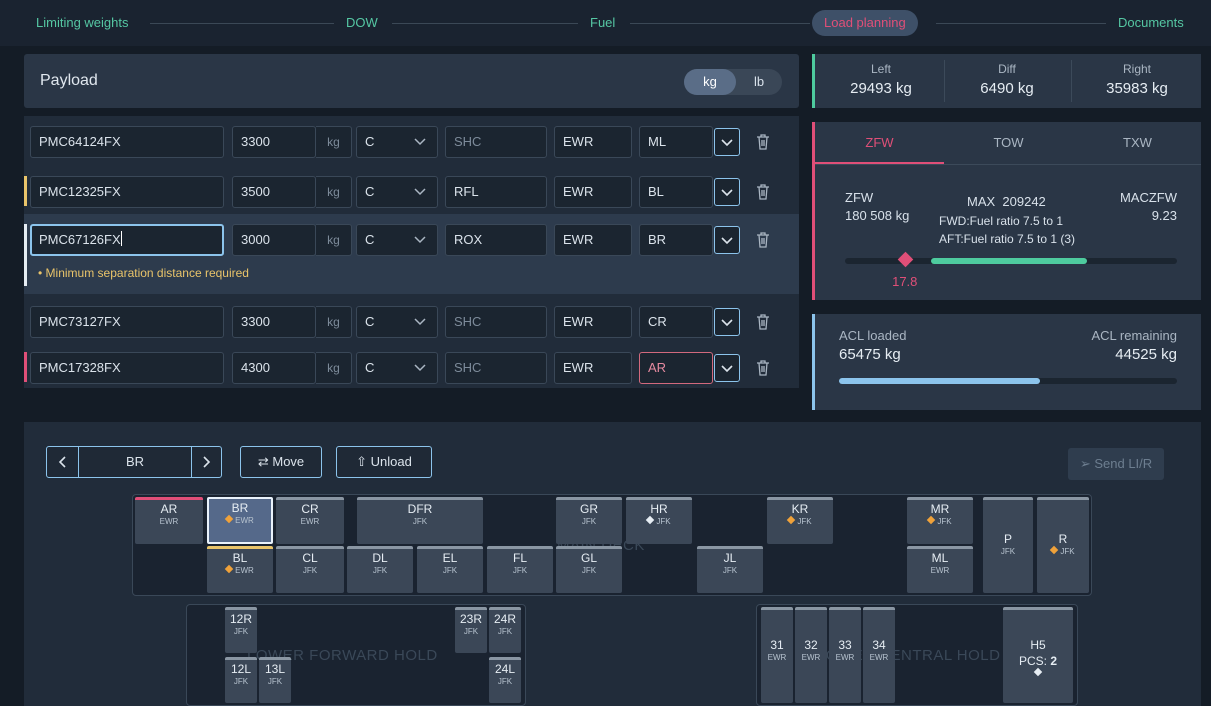 The height and width of the screenshot is (706, 1211). I want to click on uld-id-field: PMC64124FX, so click(127, 142).